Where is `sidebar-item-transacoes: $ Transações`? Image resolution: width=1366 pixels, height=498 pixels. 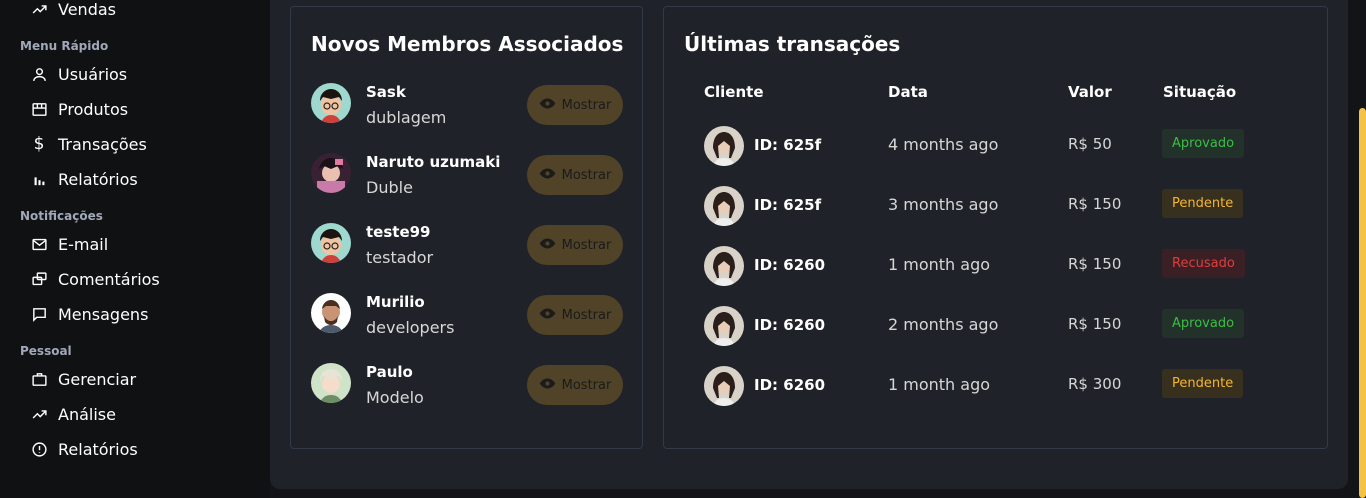
sidebar-item-transacoes: $ Transações is located at coordinates (88, 144).